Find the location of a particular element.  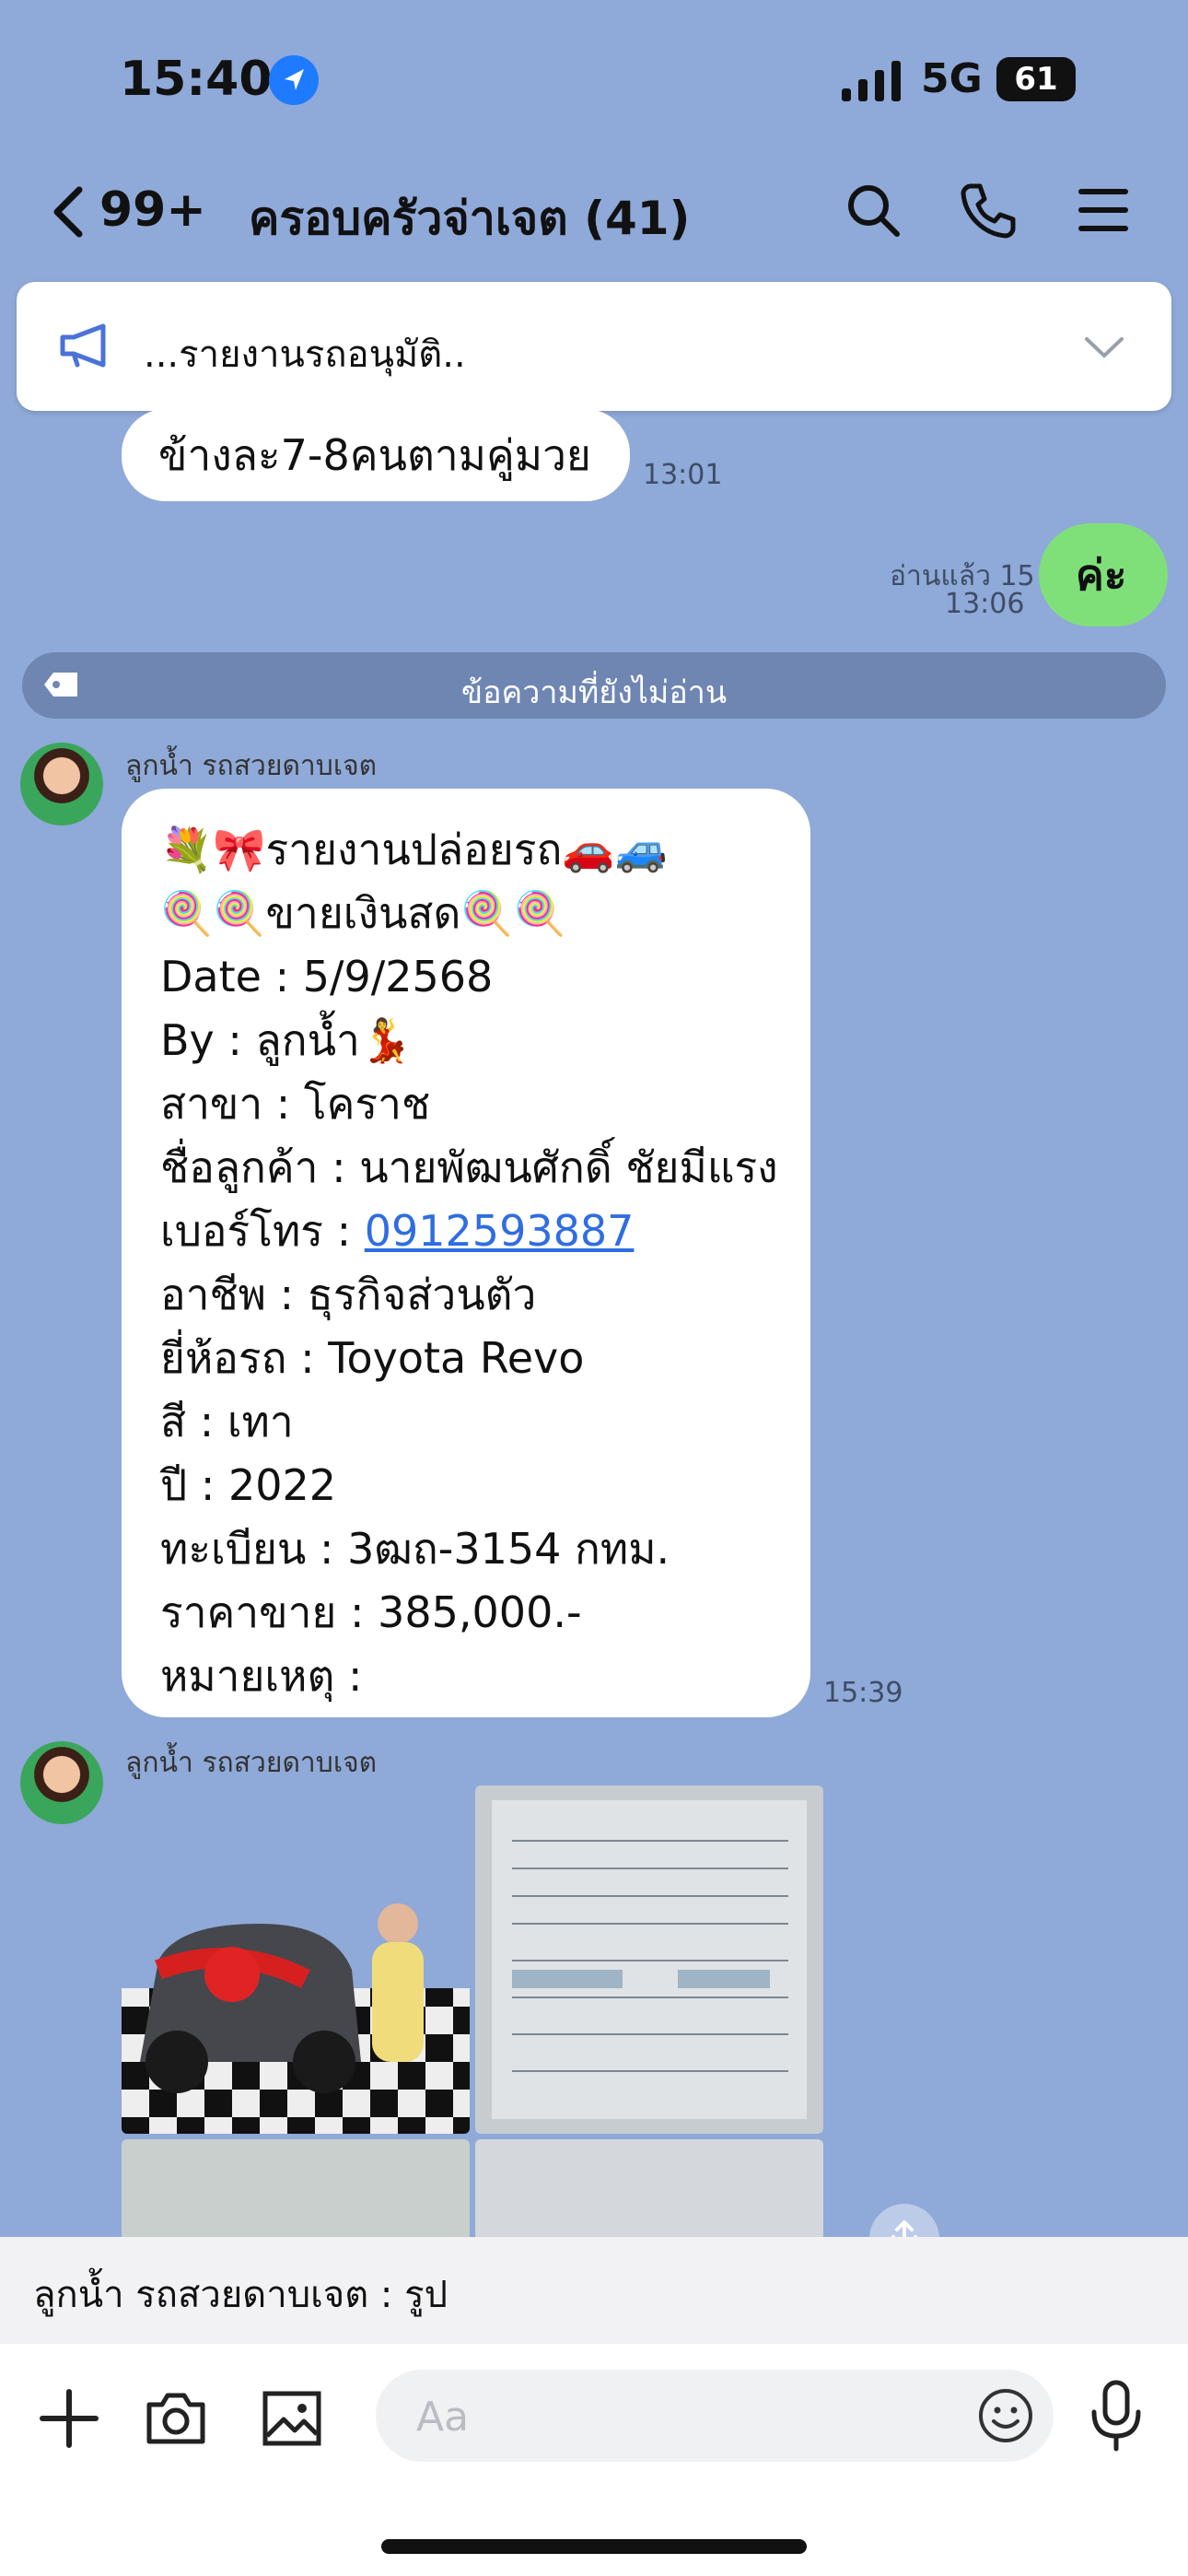

message-time: 15:39 is located at coordinates (863, 1693).